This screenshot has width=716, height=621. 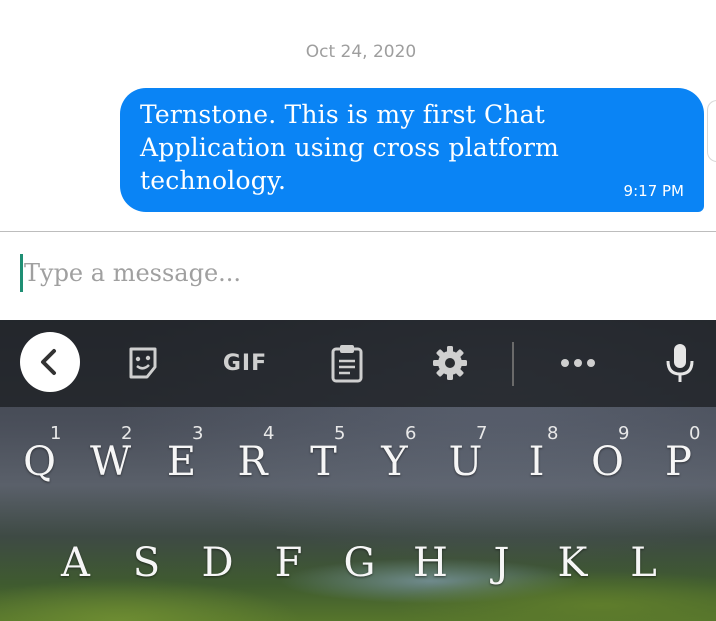 What do you see at coordinates (482, 433) in the screenshot?
I see `key-hint: 7` at bounding box center [482, 433].